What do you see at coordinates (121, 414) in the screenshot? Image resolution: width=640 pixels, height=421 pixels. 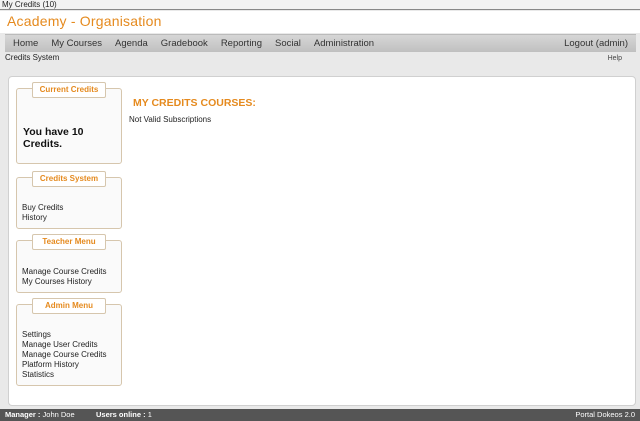 I see `online-label: Users online :` at bounding box center [121, 414].